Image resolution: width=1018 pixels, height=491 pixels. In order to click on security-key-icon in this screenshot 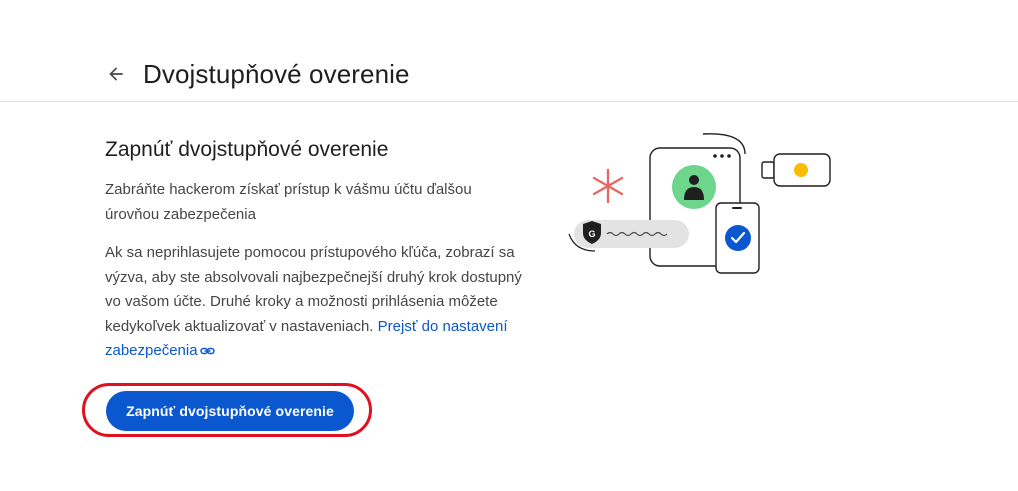, I will do `click(796, 170)`.